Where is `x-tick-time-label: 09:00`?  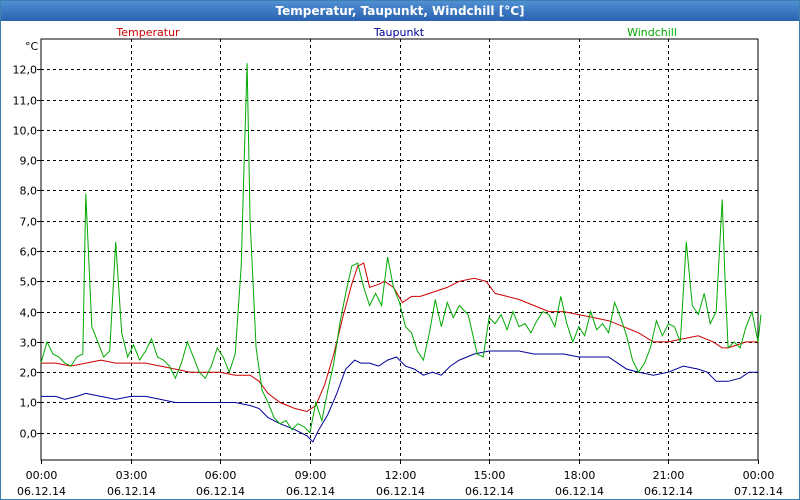 x-tick-time-label: 09:00 is located at coordinates (311, 475).